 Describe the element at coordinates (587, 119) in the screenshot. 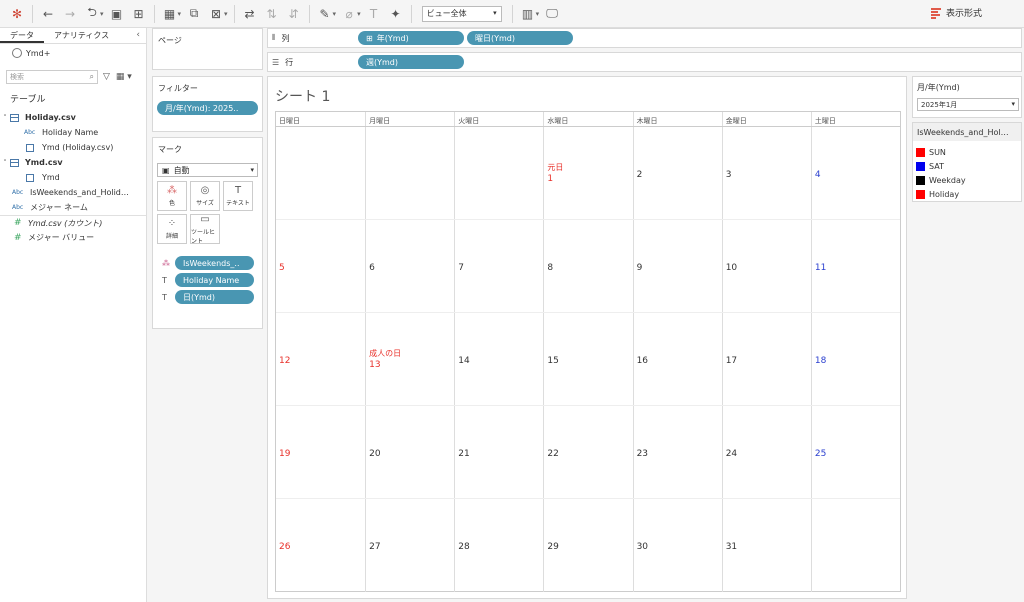

I see `weekday-header-cell: 水曜日` at that location.